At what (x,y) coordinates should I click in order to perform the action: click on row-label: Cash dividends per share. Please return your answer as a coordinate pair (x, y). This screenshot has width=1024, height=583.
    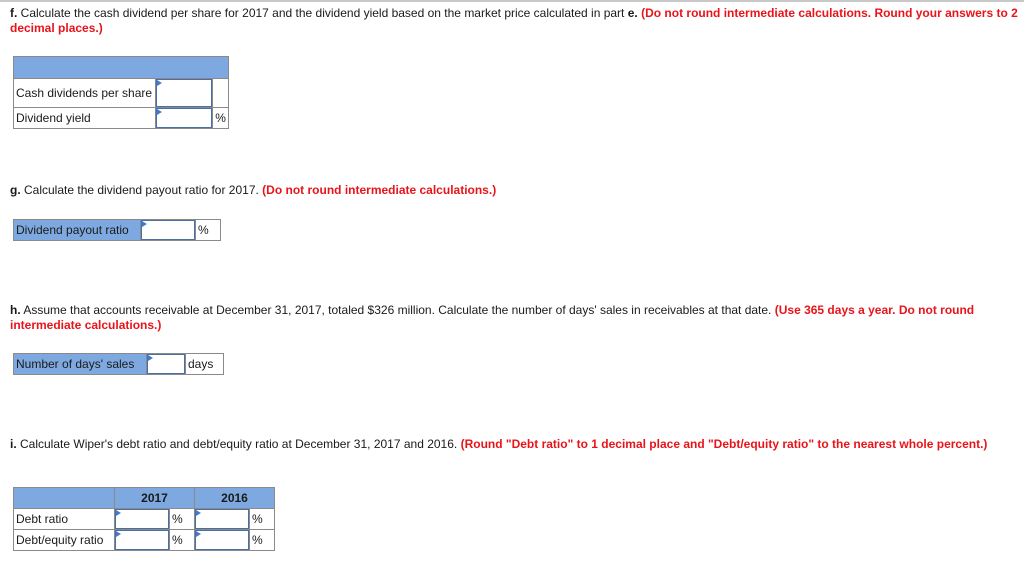
    Looking at the image, I should click on (84, 93).